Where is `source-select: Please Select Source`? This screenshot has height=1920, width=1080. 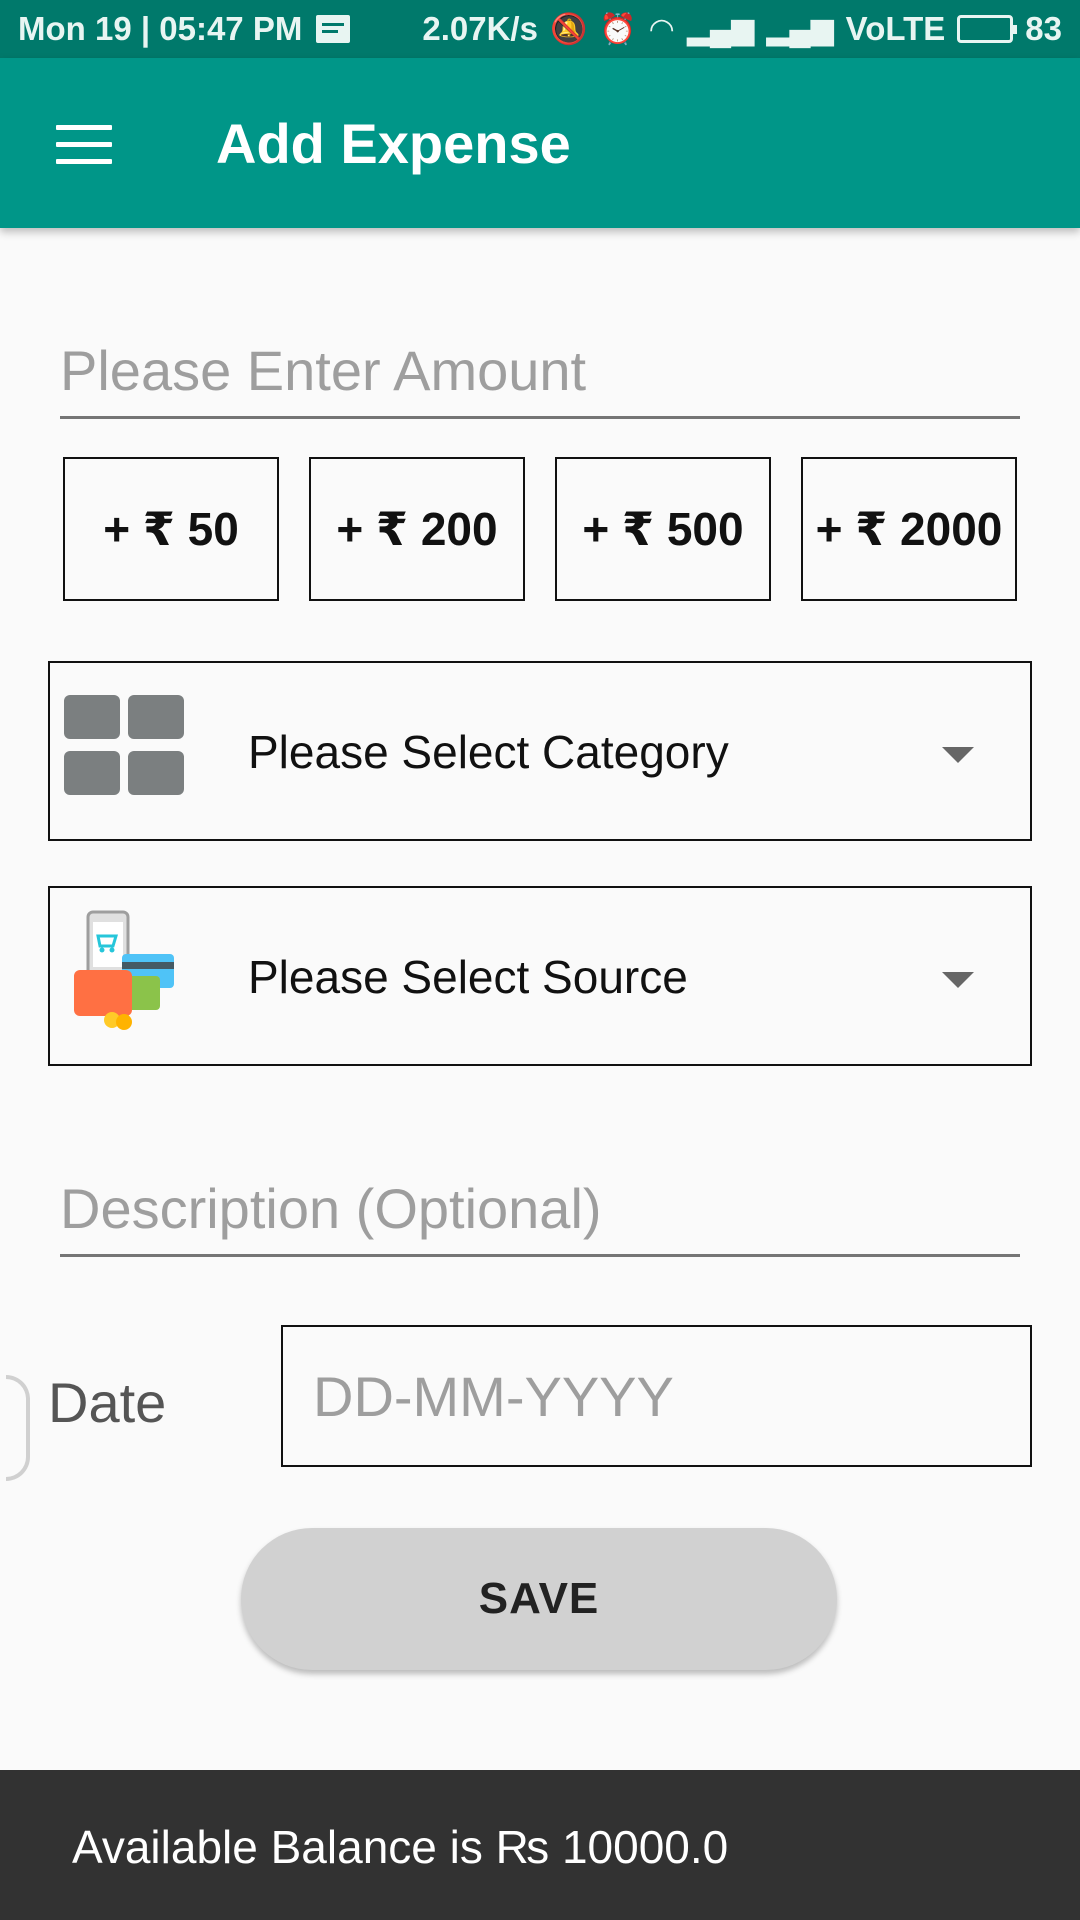
source-select: Please Select Source is located at coordinates (540, 976).